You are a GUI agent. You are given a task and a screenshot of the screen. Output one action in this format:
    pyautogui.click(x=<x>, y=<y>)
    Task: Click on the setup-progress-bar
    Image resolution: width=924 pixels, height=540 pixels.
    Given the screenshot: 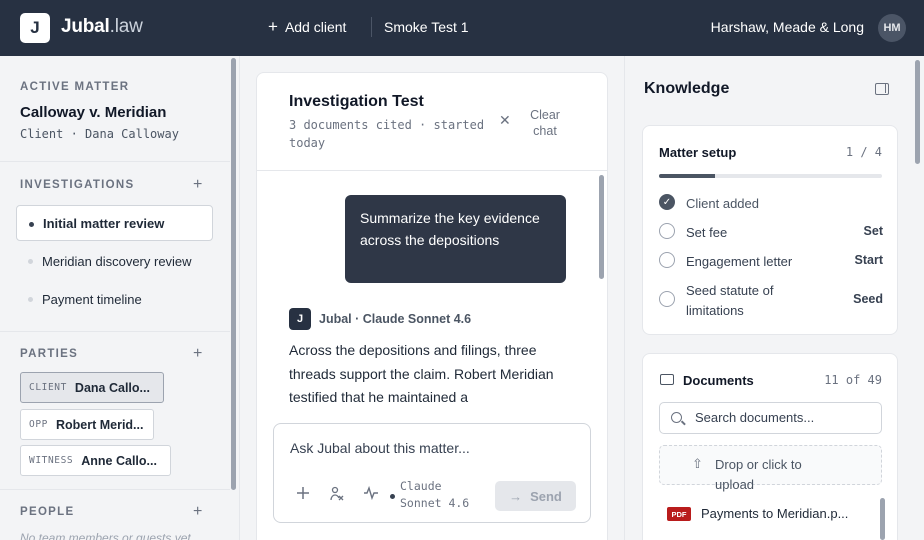 What is the action you would take?
    pyautogui.click(x=770, y=176)
    